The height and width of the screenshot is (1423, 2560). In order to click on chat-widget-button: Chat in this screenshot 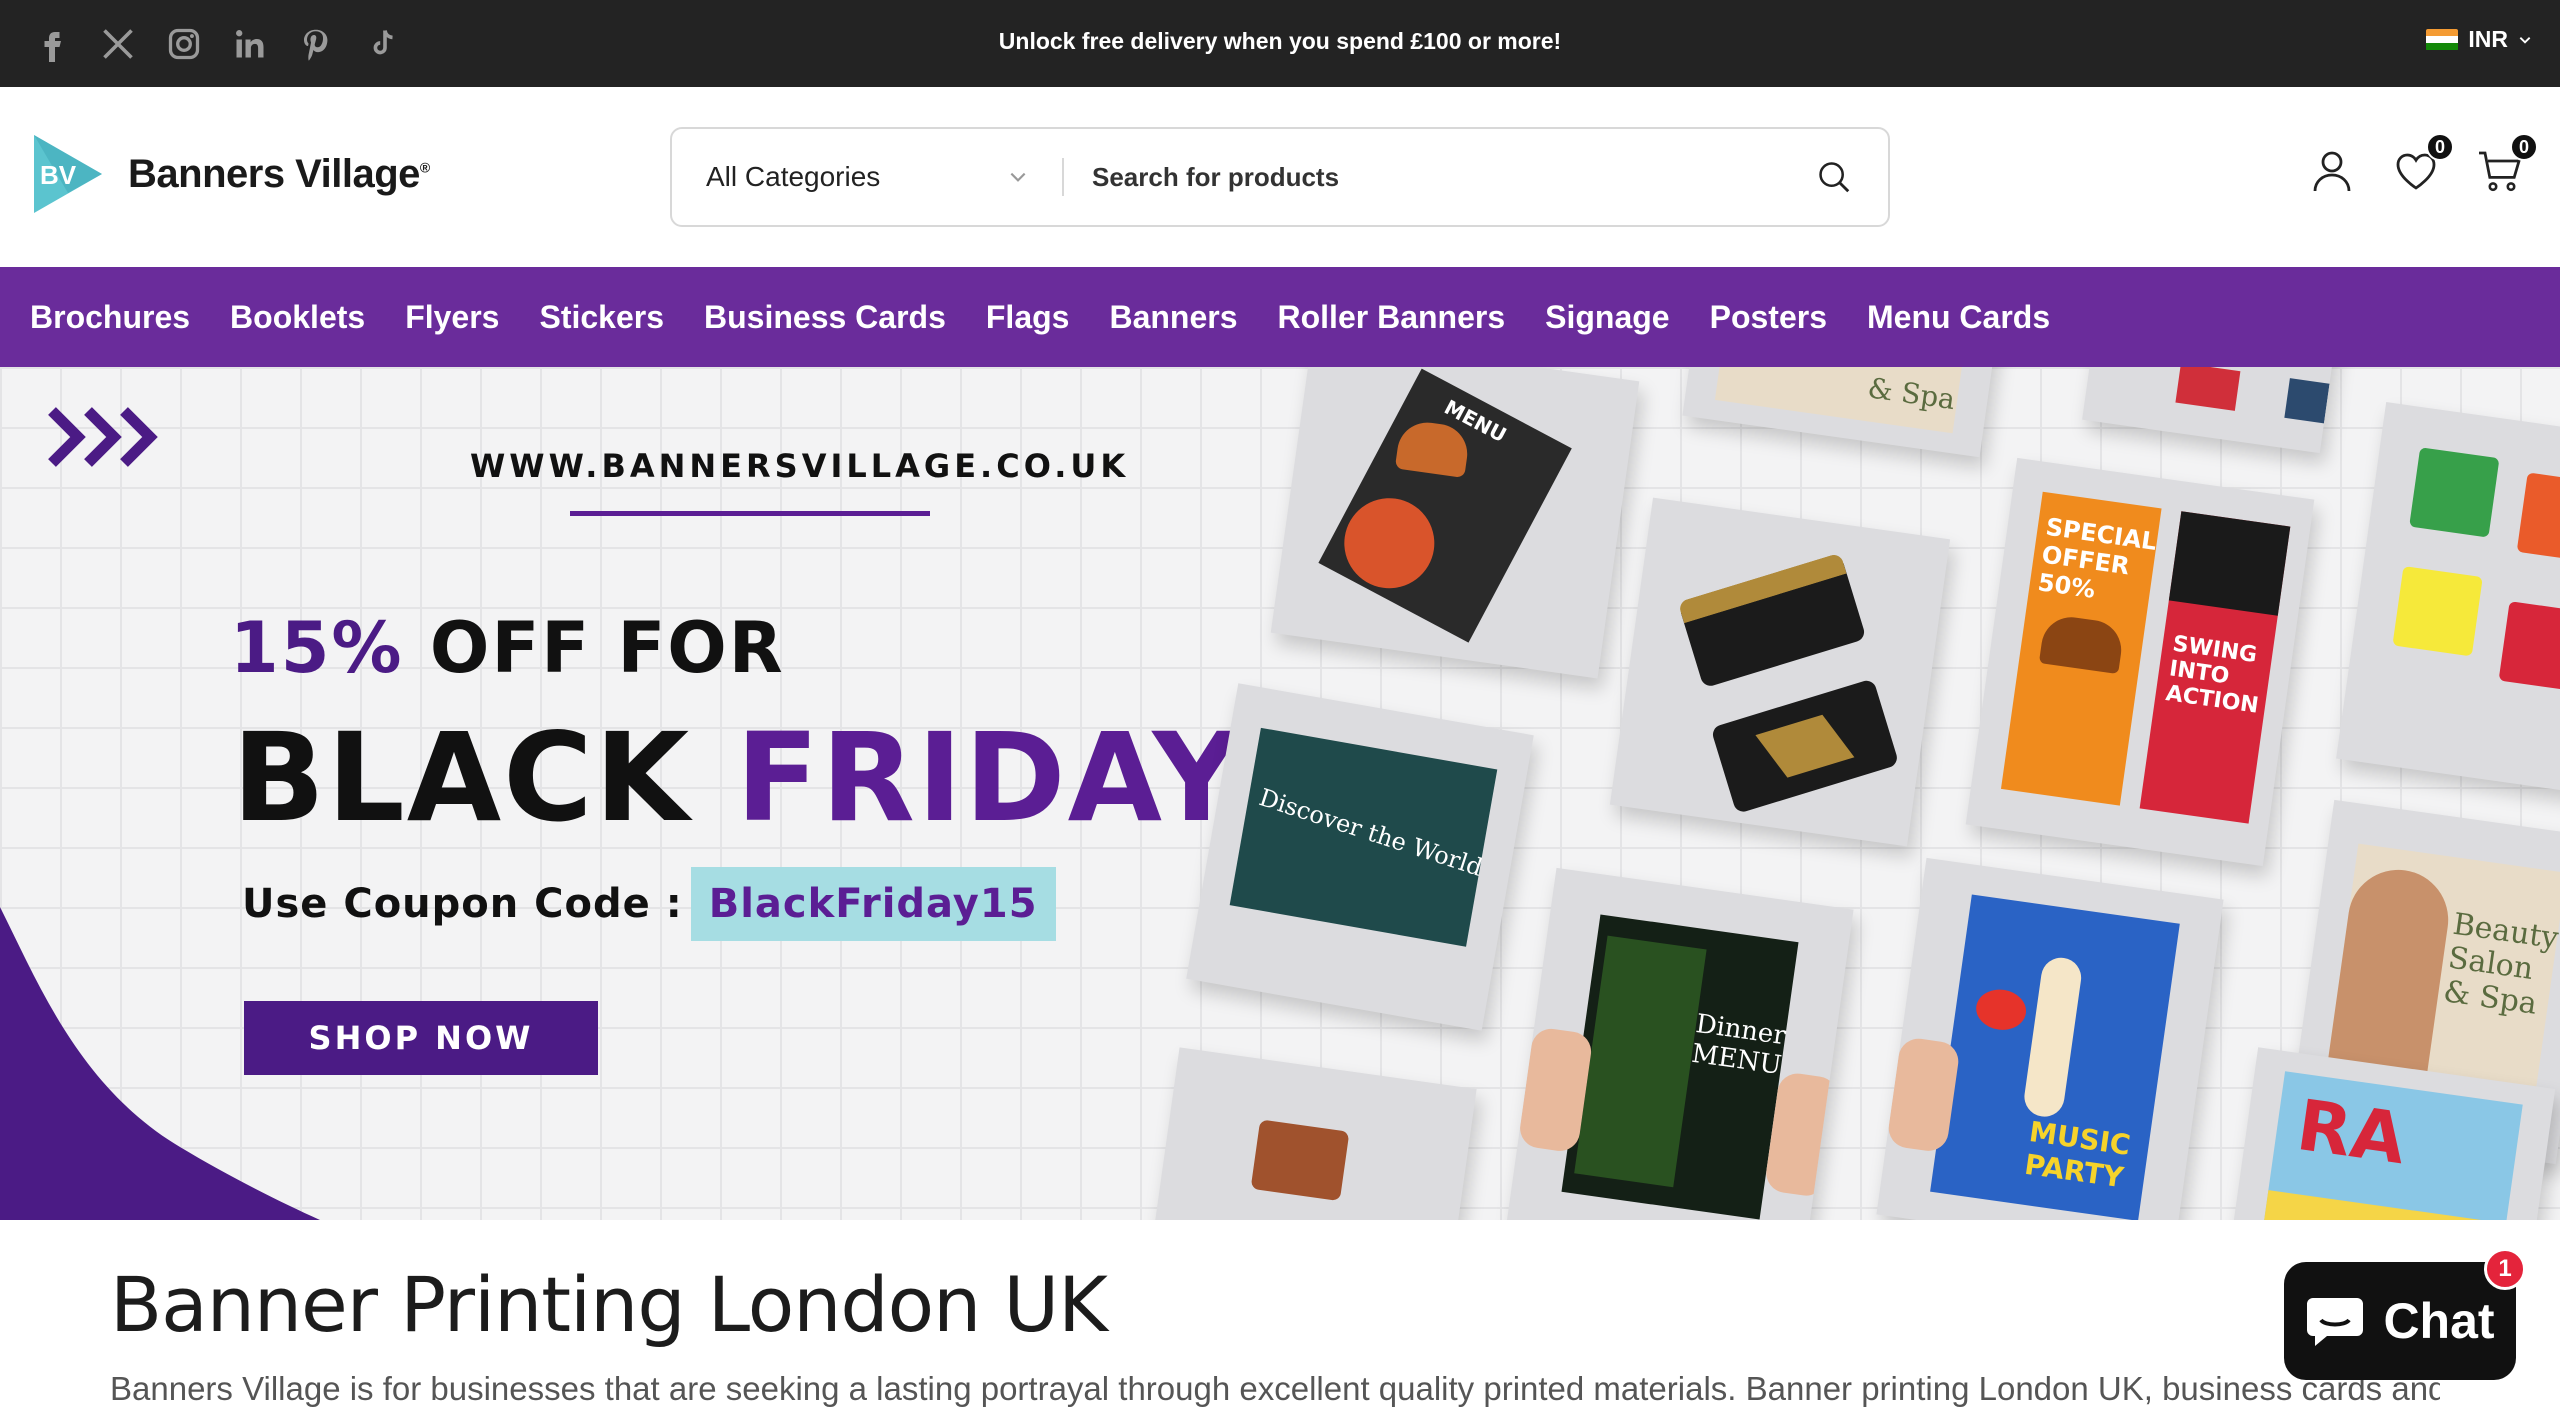, I will do `click(2400, 1321)`.